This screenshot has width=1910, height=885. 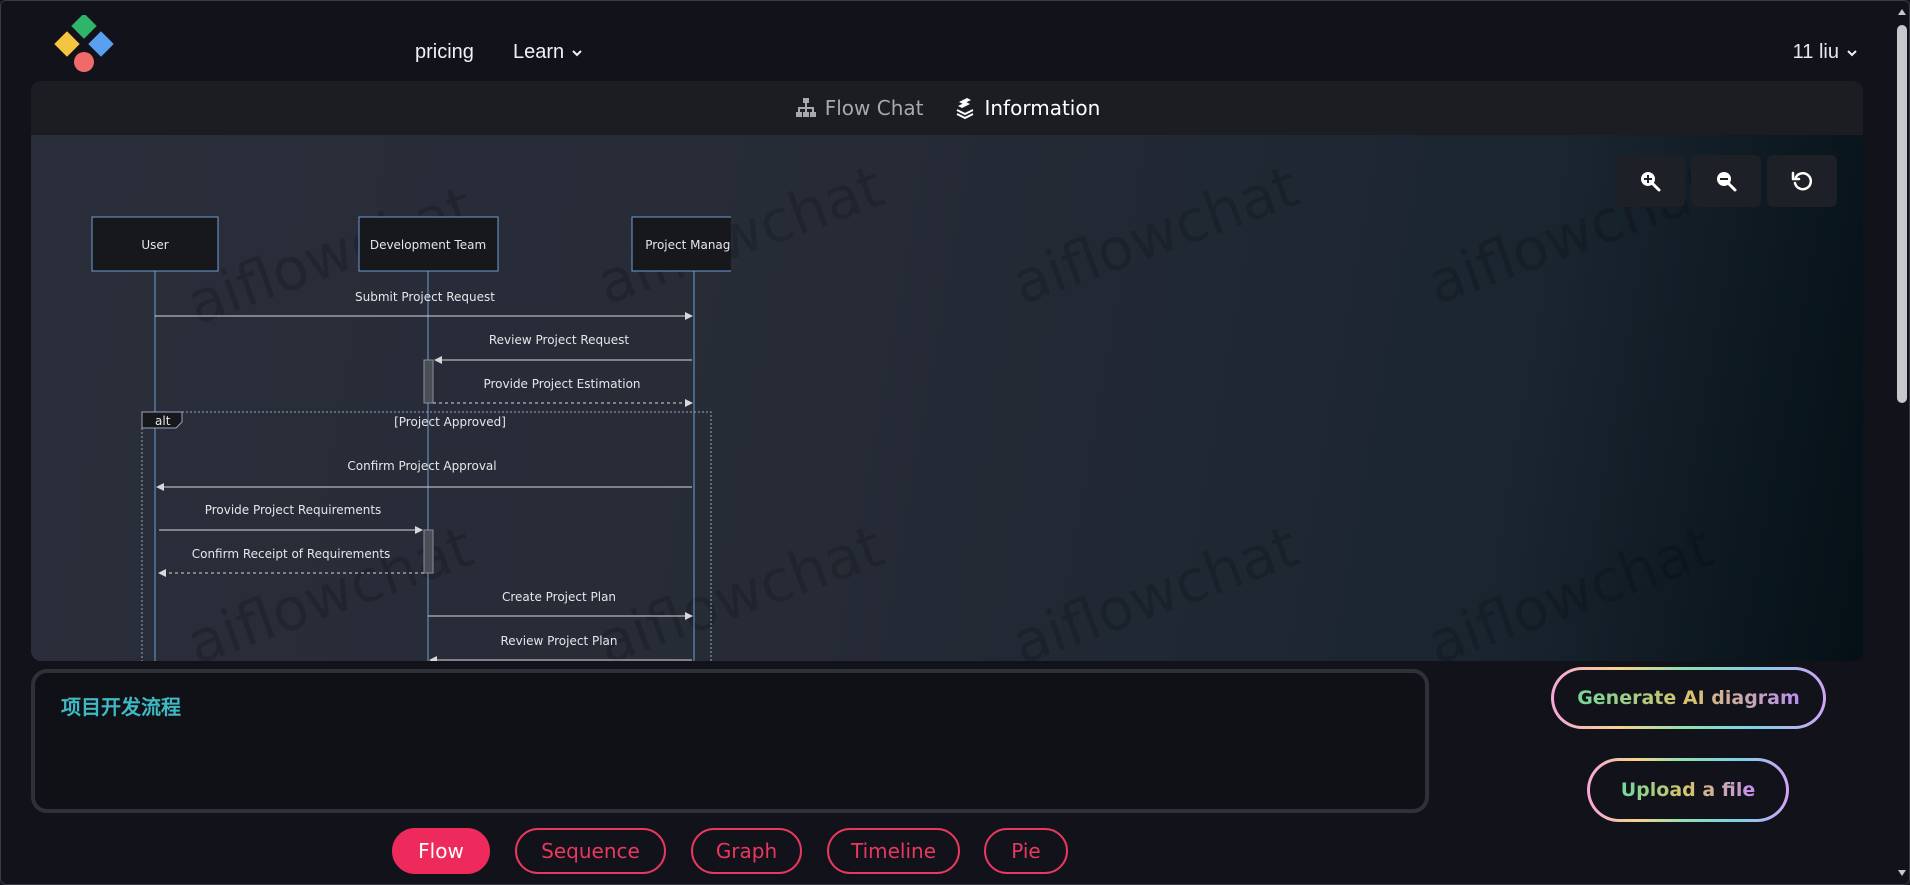 I want to click on generate-ai-diagram-button: Generate AI diagram, so click(x=1688, y=698).